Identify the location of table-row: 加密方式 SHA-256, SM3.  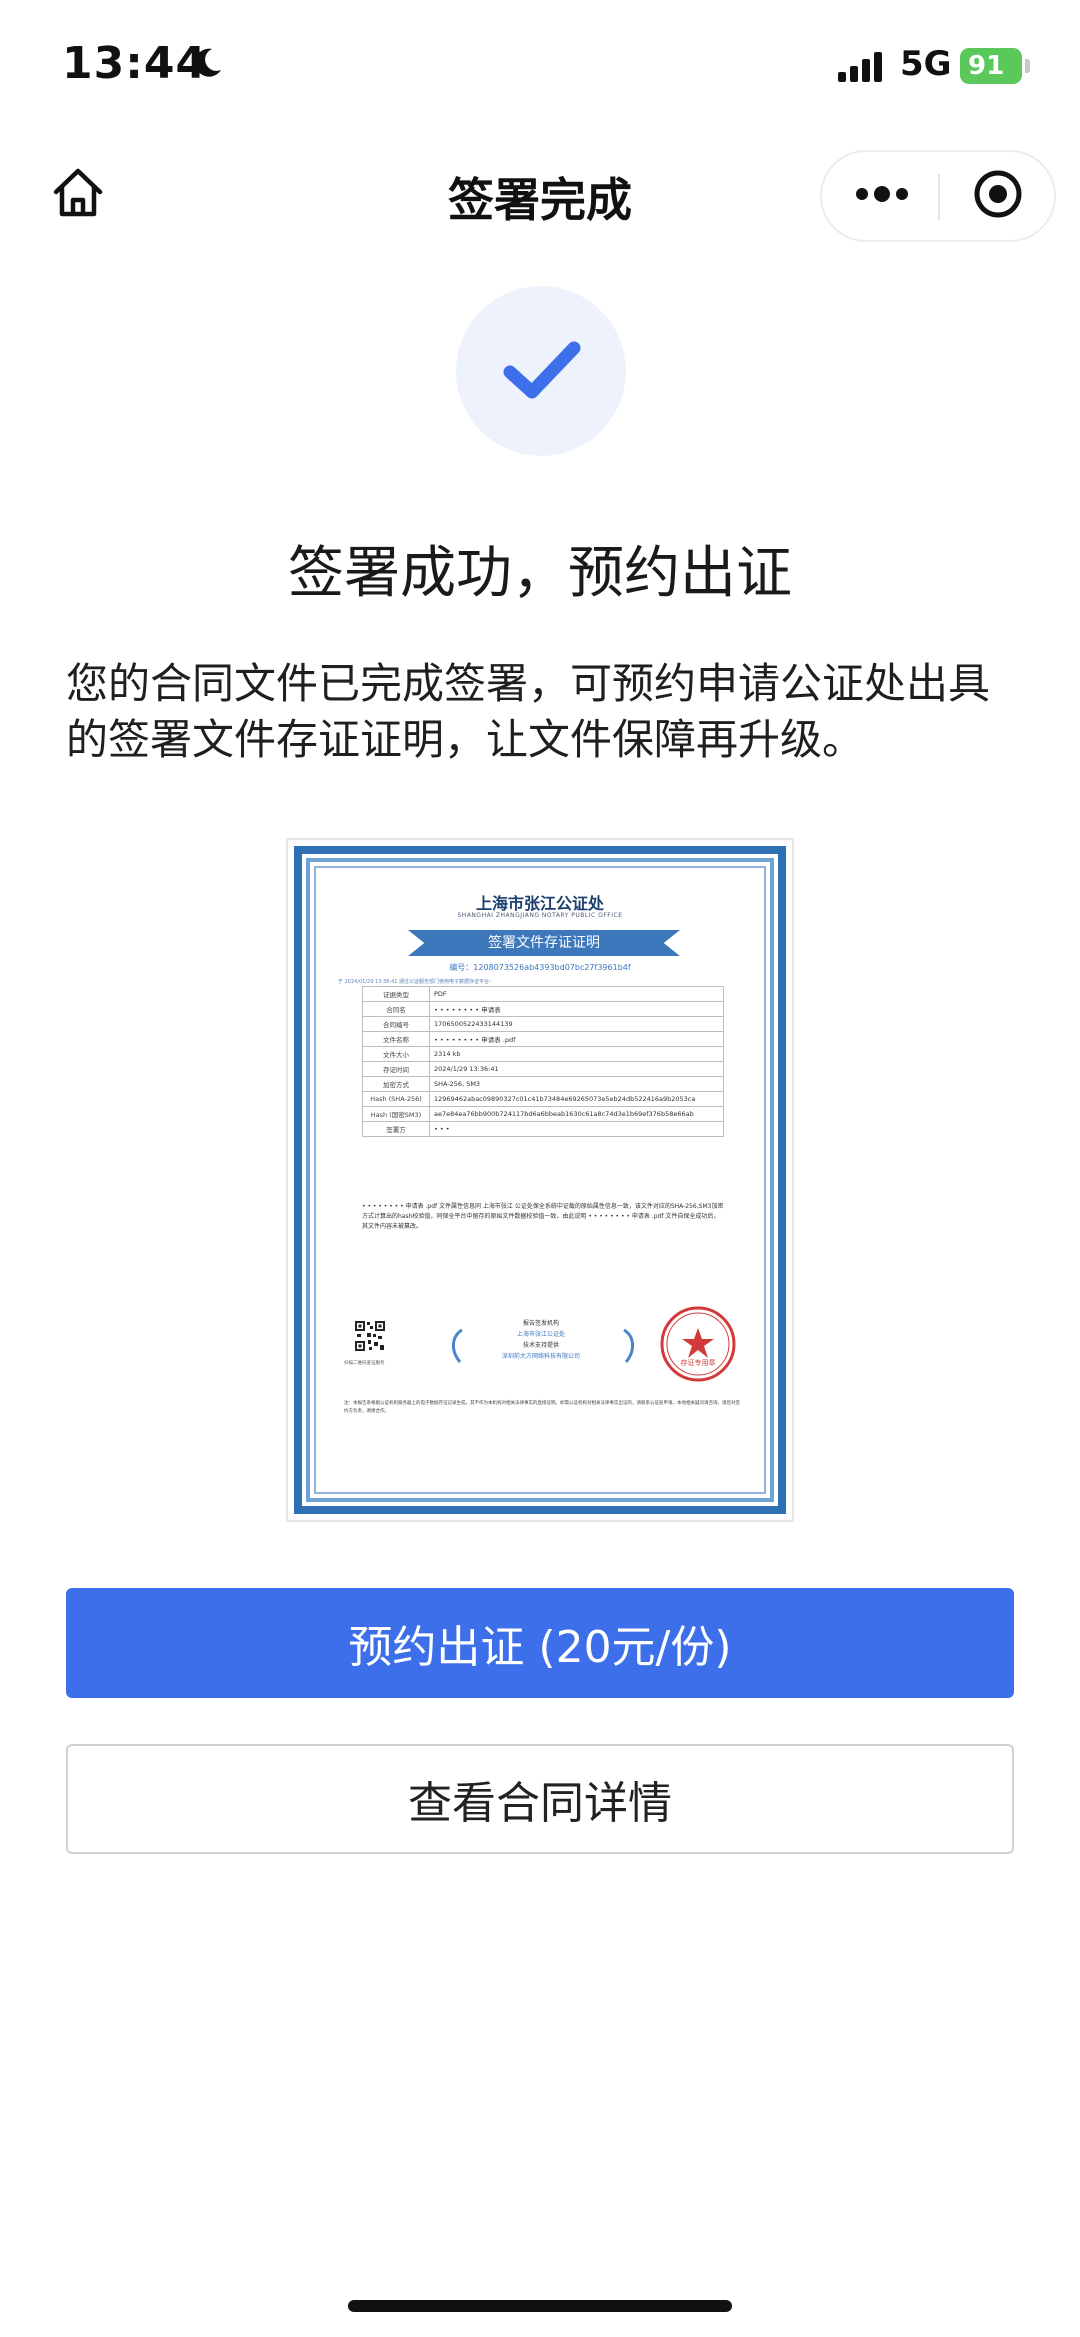
(543, 1084).